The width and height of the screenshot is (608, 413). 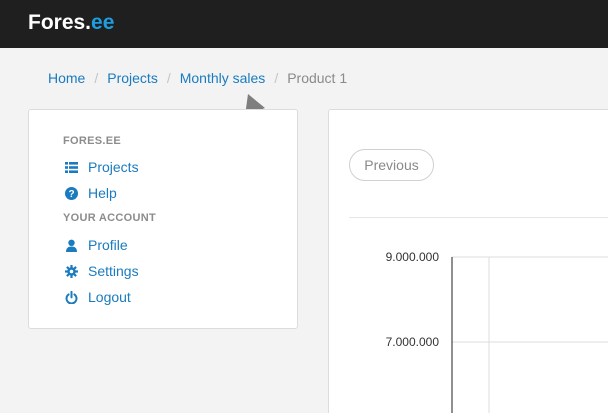 I want to click on sidebar-item-profile: Profile, so click(x=96, y=245).